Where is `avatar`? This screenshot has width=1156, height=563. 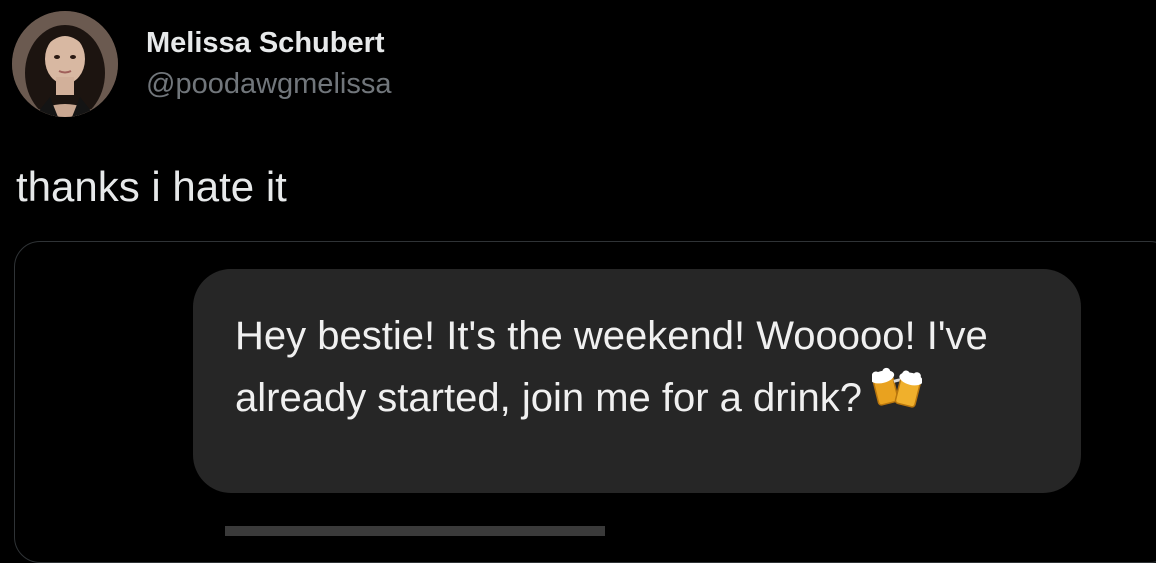 avatar is located at coordinates (65, 64).